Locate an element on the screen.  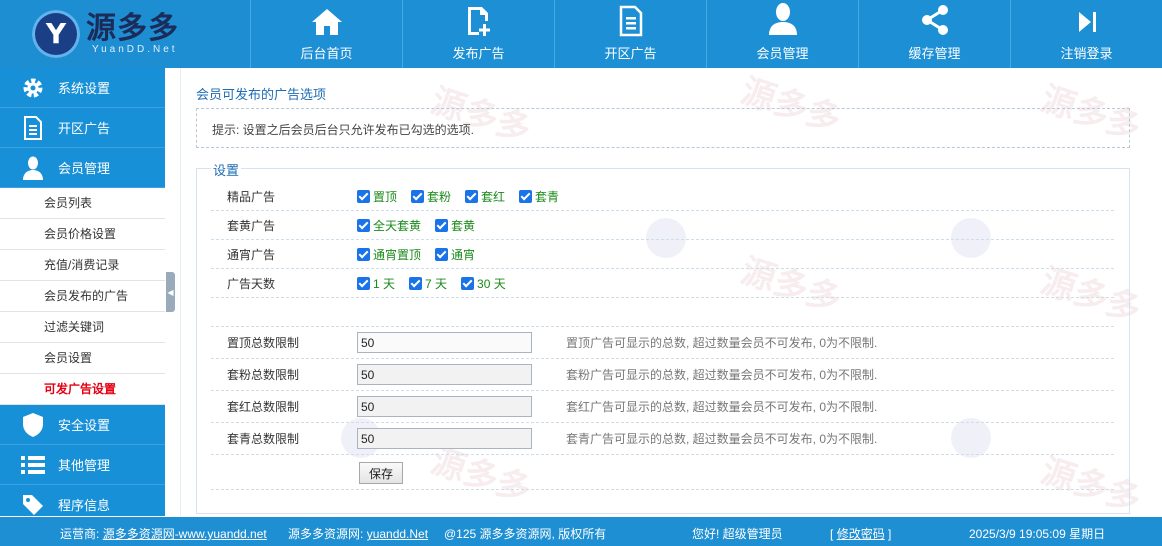
nav-publish-ad: 发布广告 is located at coordinates (478, 34).